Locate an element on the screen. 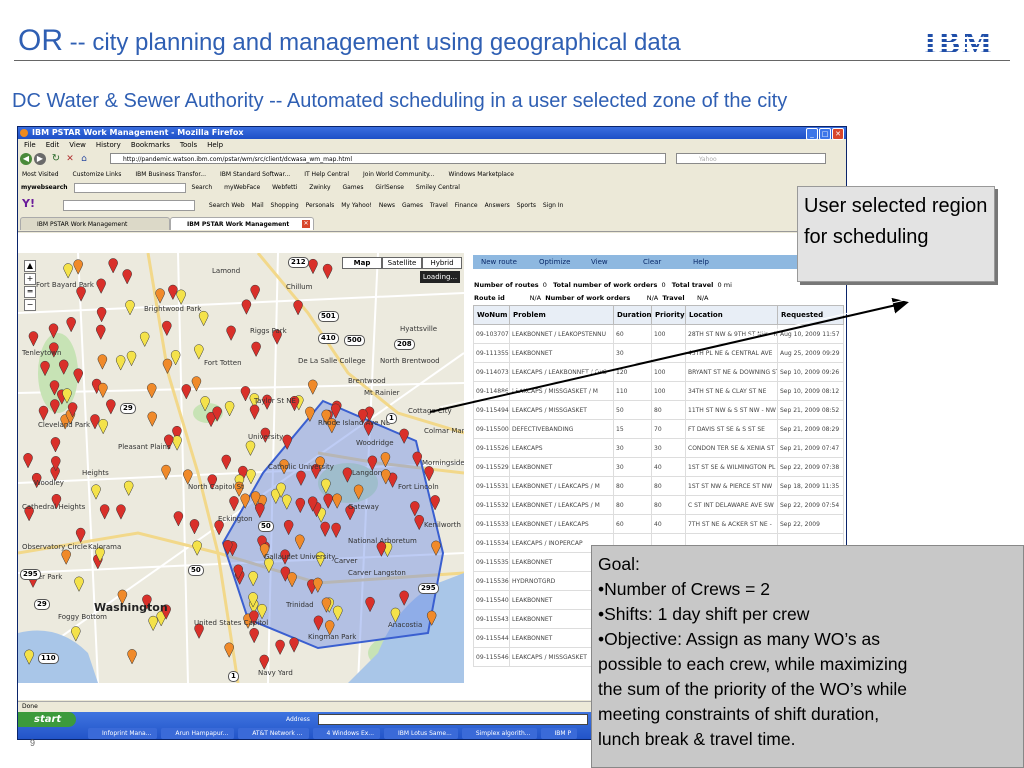 The width and height of the screenshot is (1024, 768). yahoo-toolbar-item: Mail is located at coordinates (257, 205).